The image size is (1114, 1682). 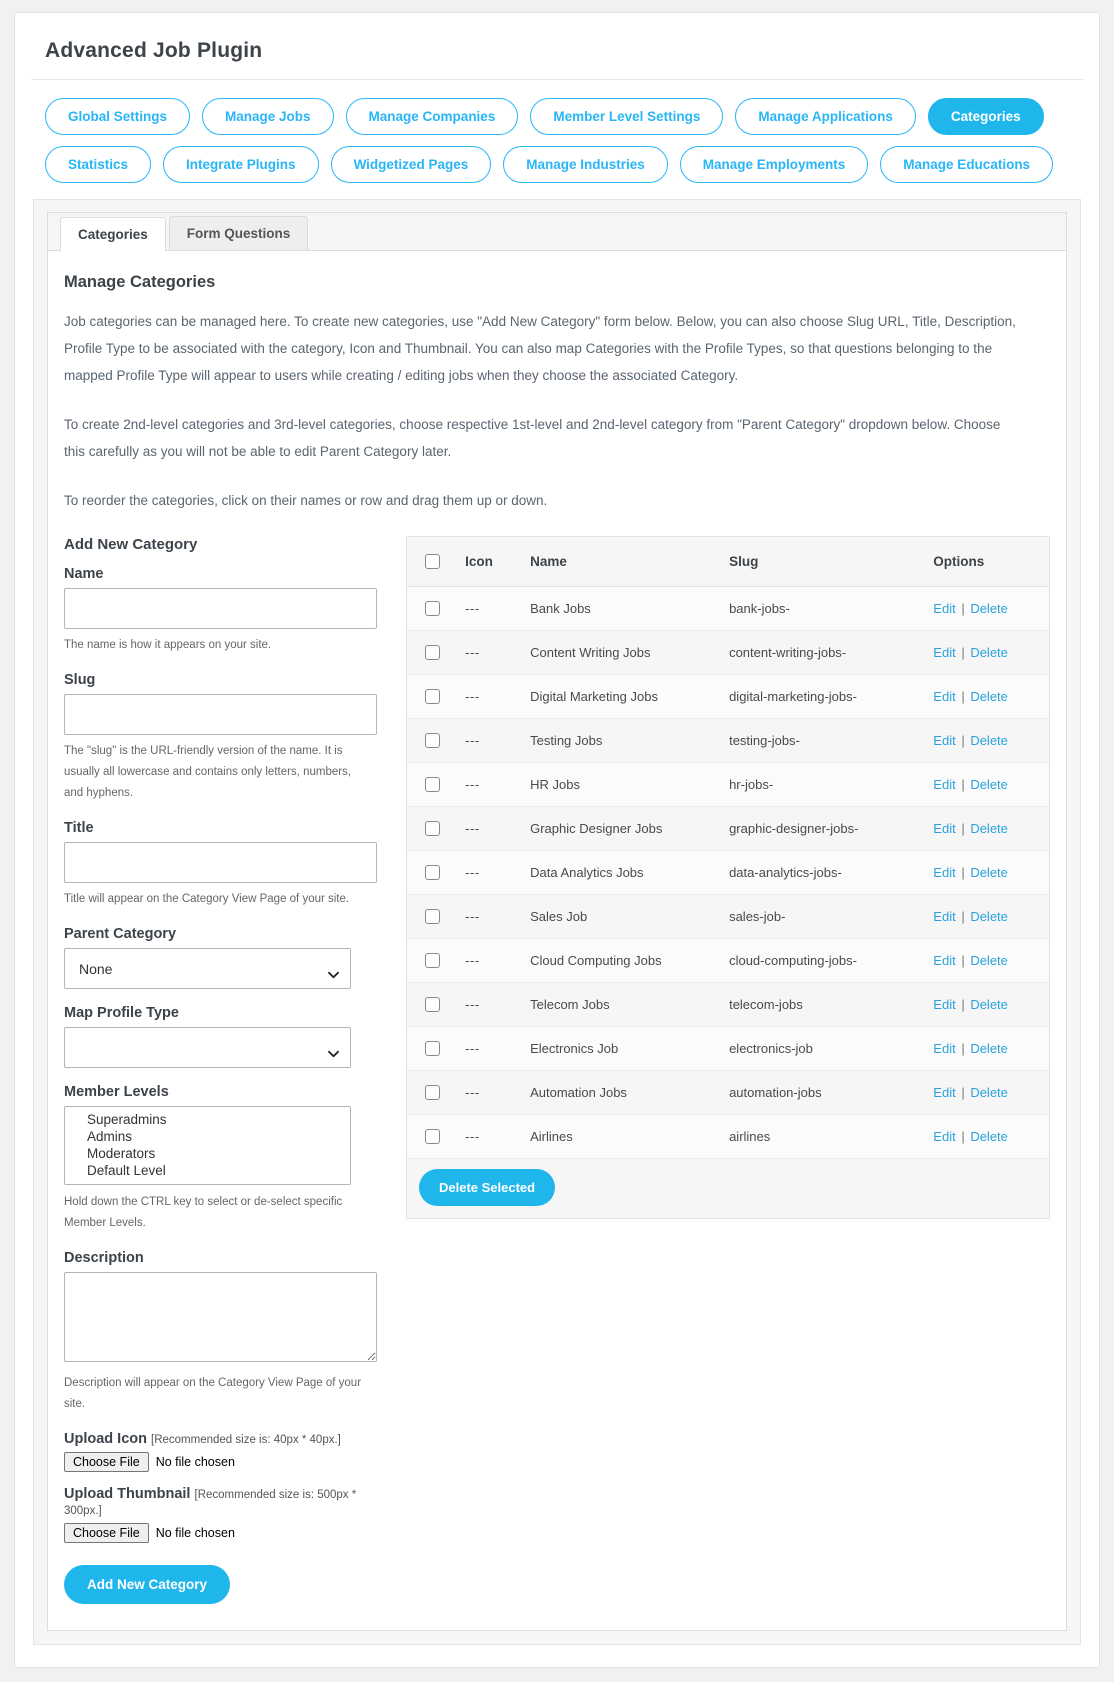 What do you see at coordinates (620, 1092) in the screenshot?
I see `row-category-name: Automation Jobs` at bounding box center [620, 1092].